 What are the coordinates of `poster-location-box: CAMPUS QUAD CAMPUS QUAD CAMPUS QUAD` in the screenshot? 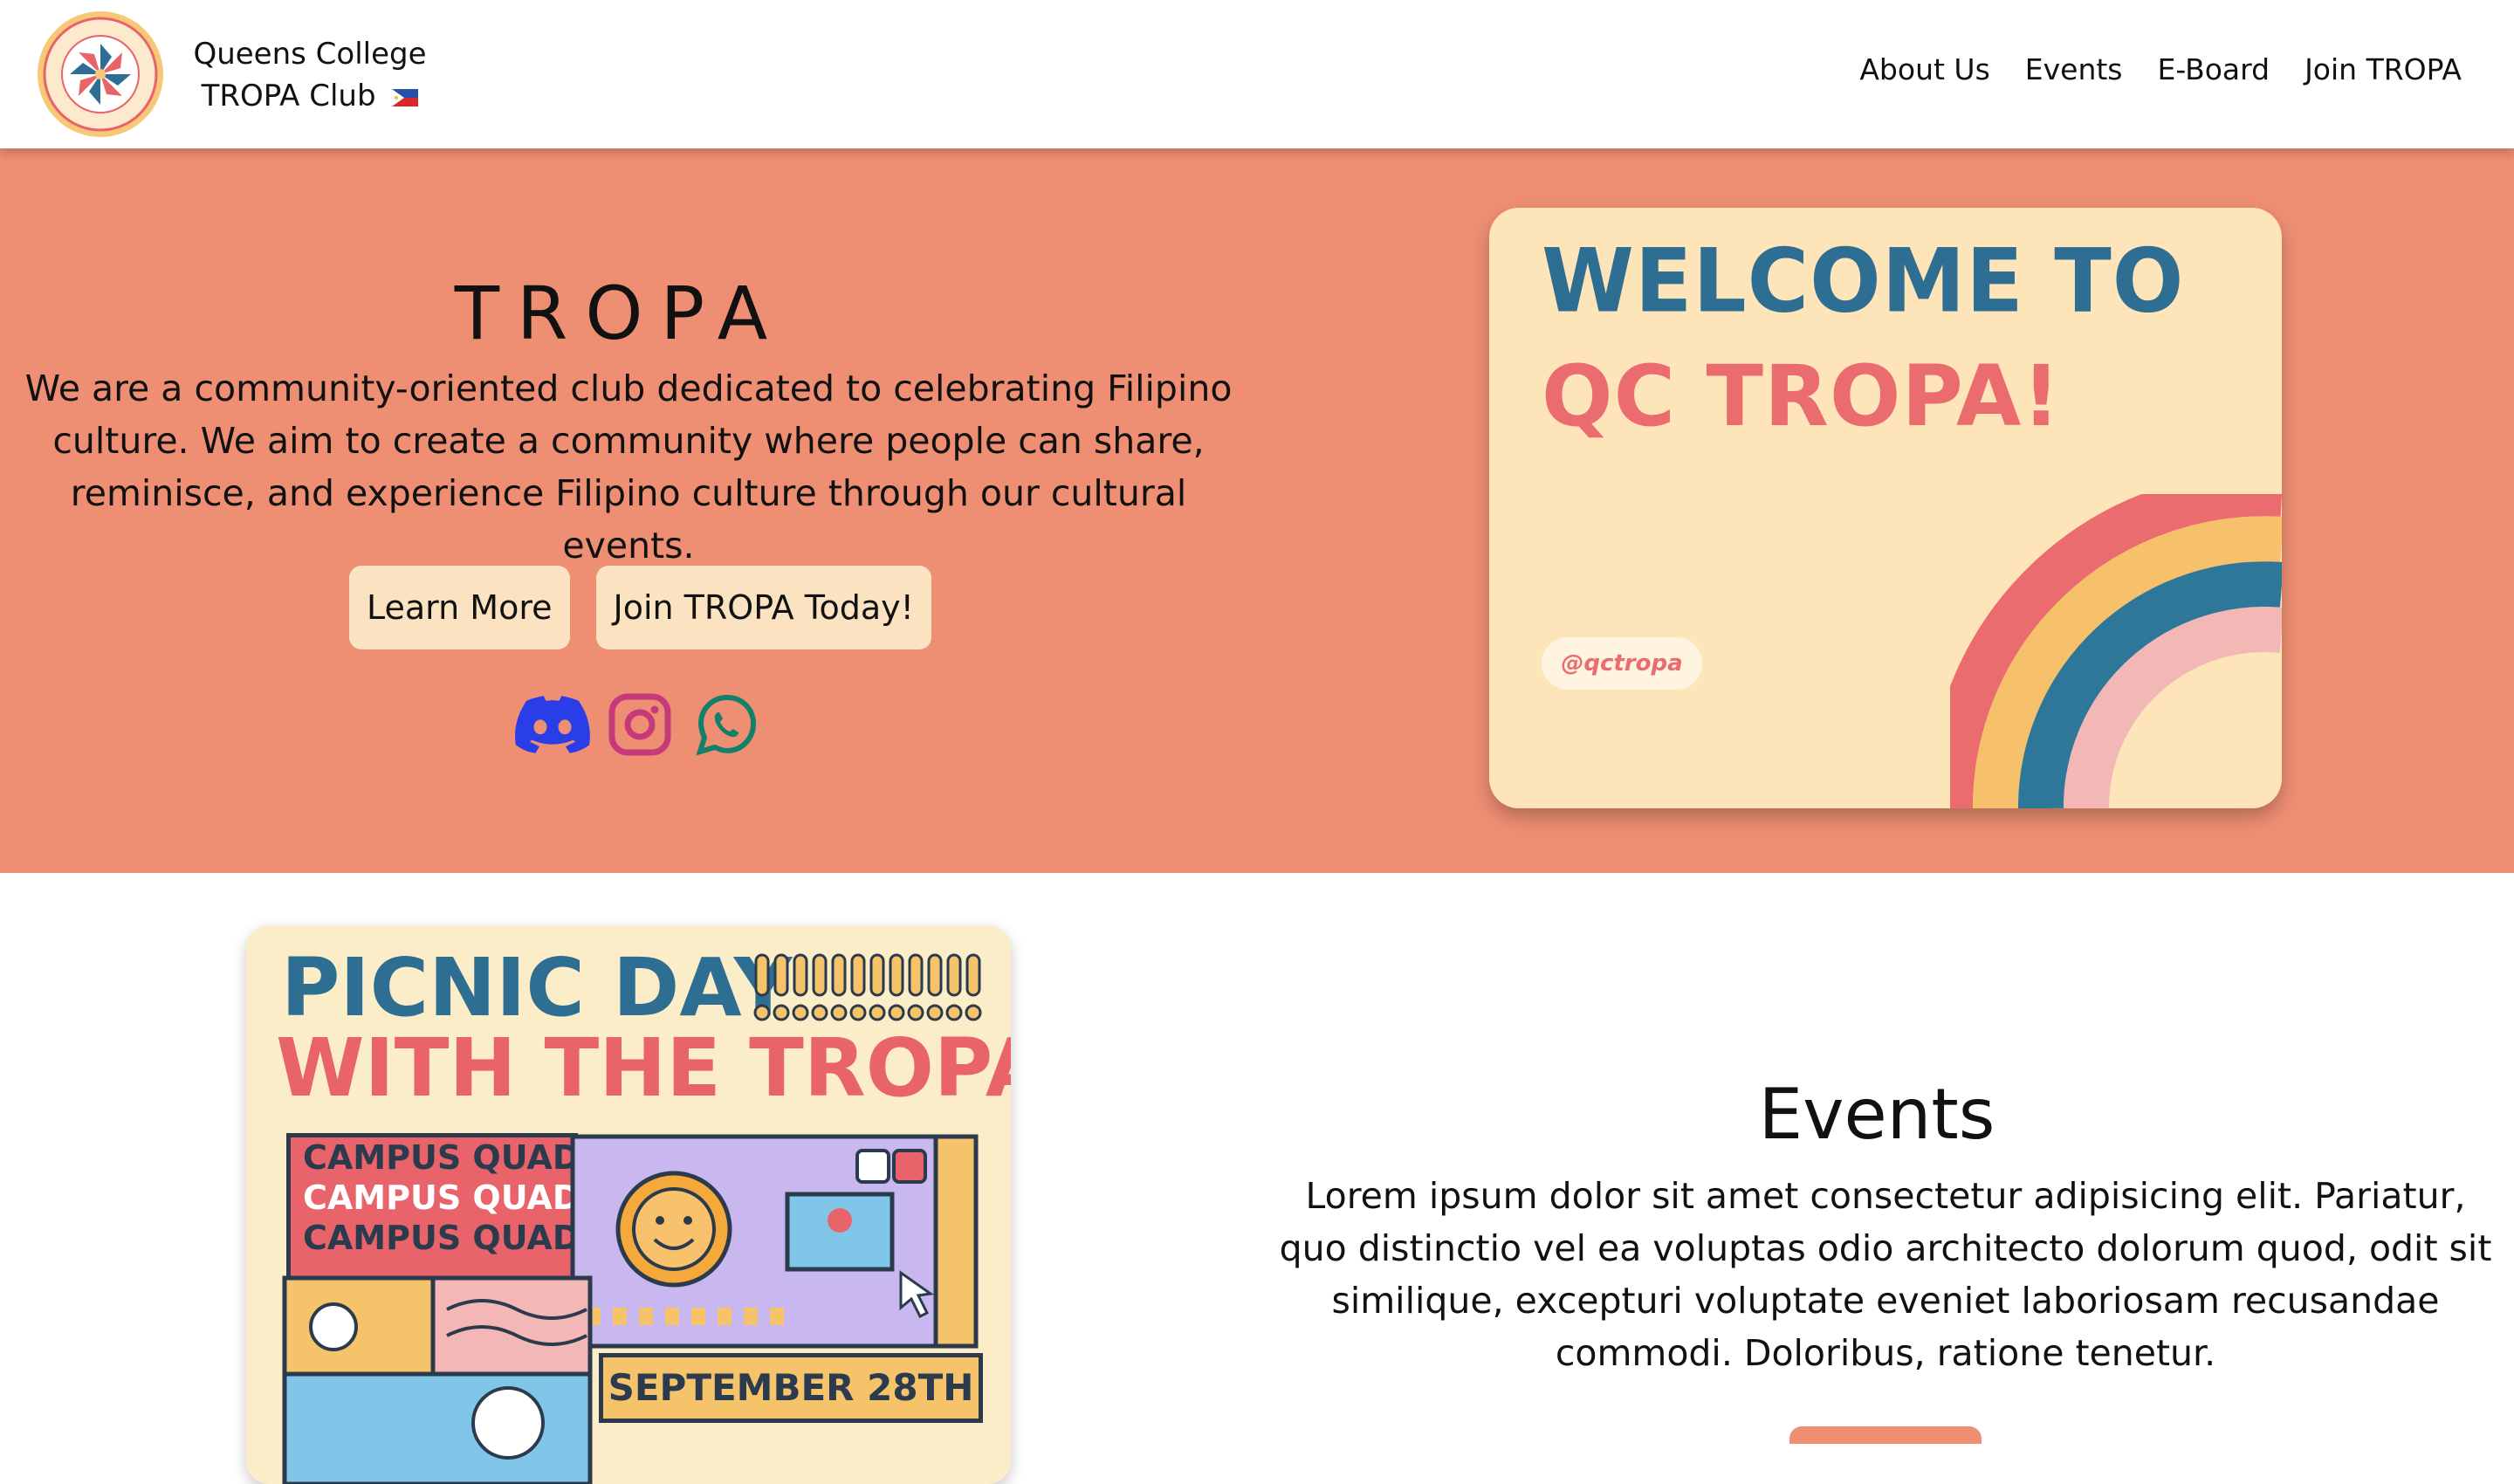 It's located at (433, 1207).